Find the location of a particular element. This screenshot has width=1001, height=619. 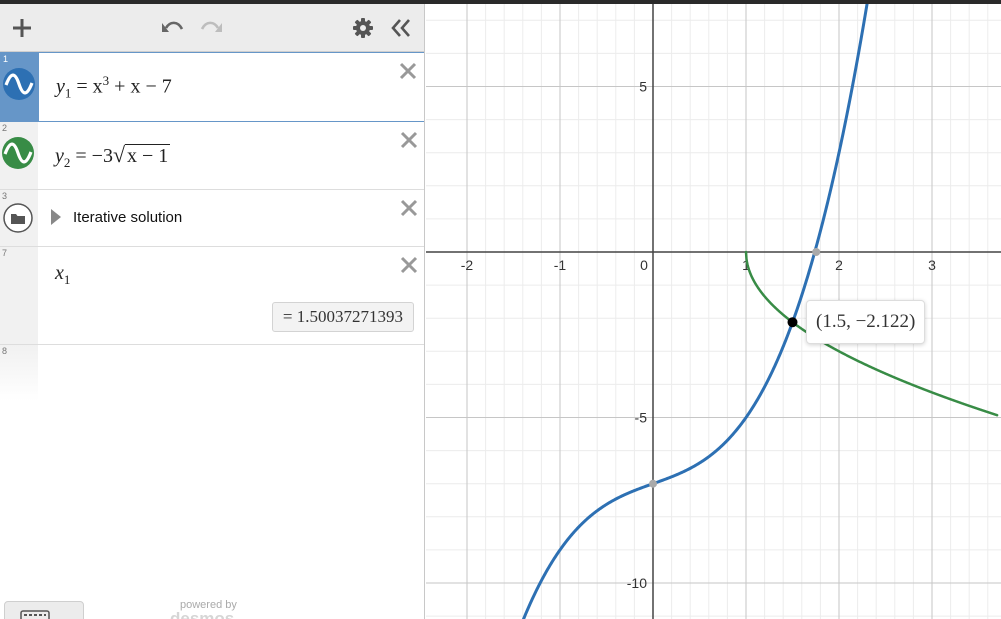

expression-toolbar is located at coordinates (212, 28).